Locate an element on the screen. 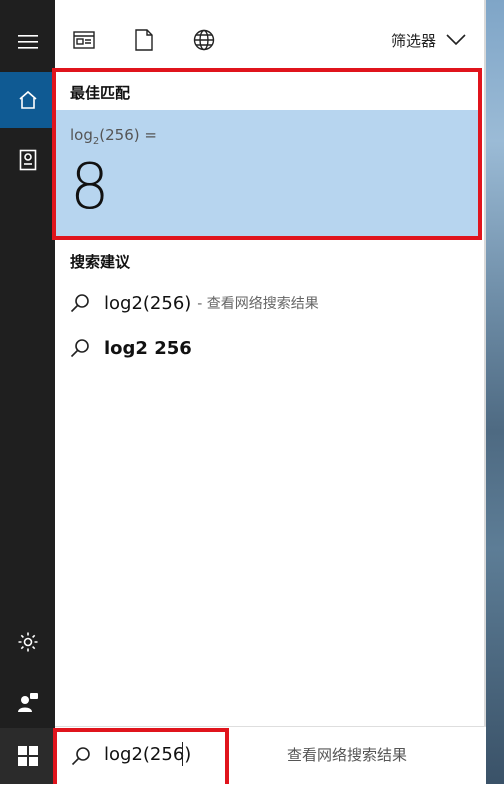 The width and height of the screenshot is (504, 785). web-icon is located at coordinates (204, 40).